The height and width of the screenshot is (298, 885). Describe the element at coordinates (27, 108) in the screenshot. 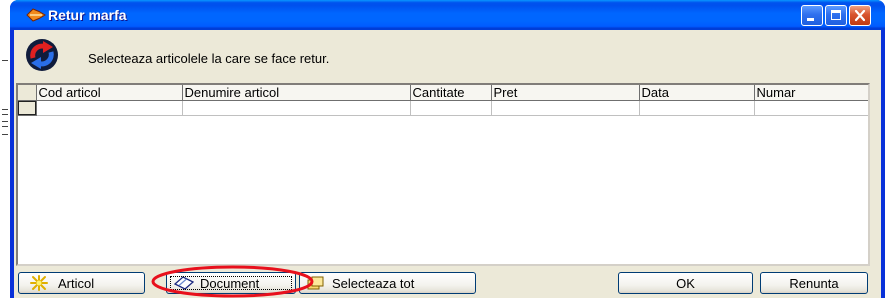

I see `row-indicator` at that location.